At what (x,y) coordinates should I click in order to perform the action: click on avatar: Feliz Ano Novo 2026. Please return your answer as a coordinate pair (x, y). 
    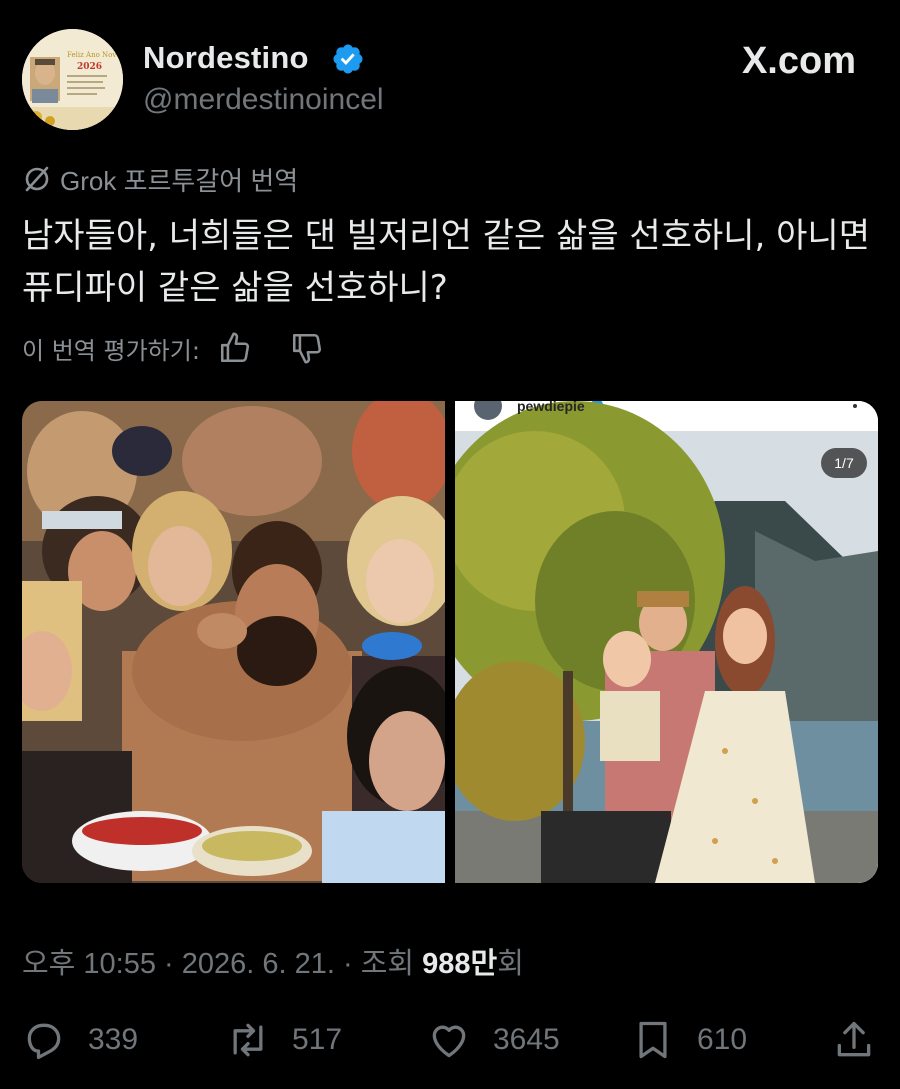
    Looking at the image, I should click on (72, 79).